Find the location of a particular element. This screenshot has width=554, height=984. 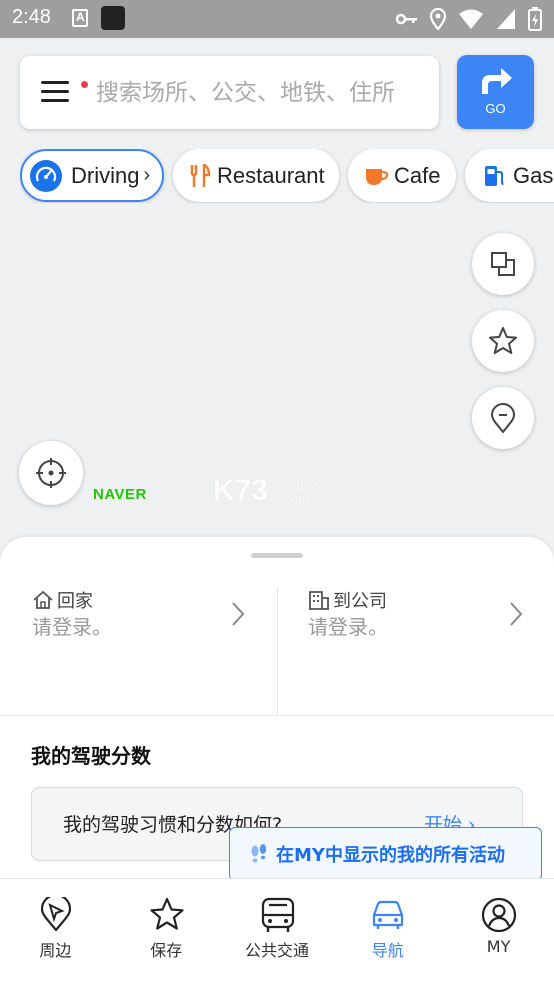

menu-icon is located at coordinates (55, 82).